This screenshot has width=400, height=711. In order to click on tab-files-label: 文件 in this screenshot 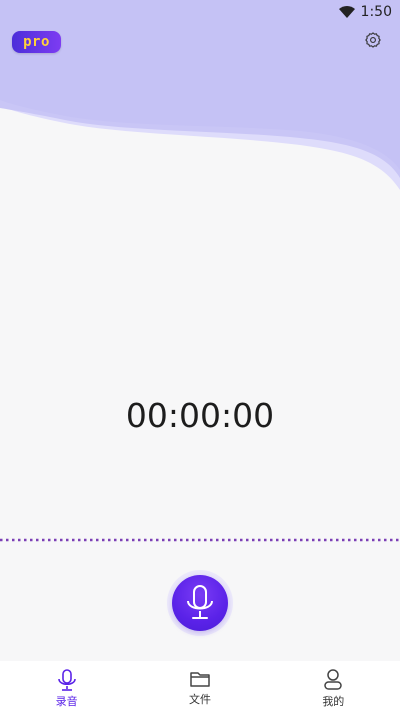, I will do `click(199, 699)`.